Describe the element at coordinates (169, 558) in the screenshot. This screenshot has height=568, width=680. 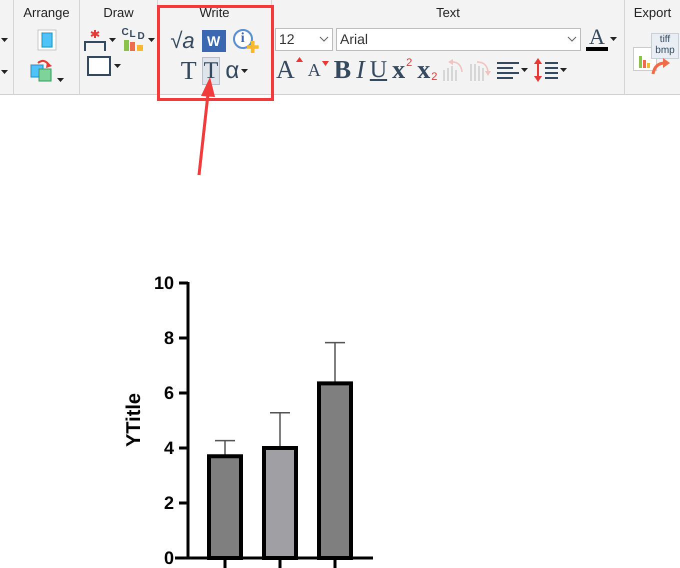
I see `tick-label: 0` at that location.